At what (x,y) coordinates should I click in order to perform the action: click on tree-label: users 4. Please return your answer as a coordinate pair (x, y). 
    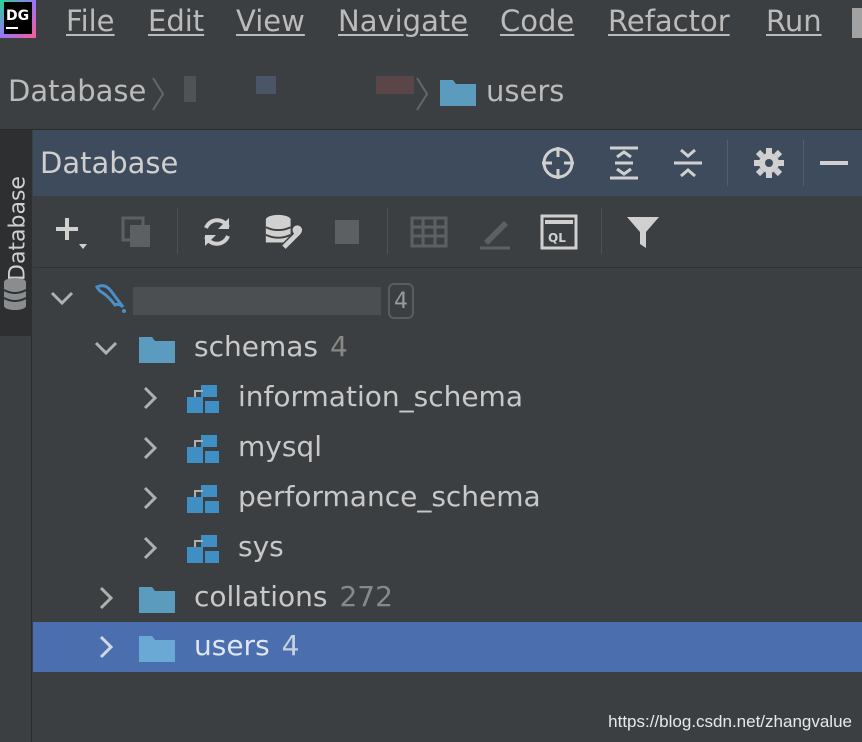
    Looking at the image, I should click on (247, 645).